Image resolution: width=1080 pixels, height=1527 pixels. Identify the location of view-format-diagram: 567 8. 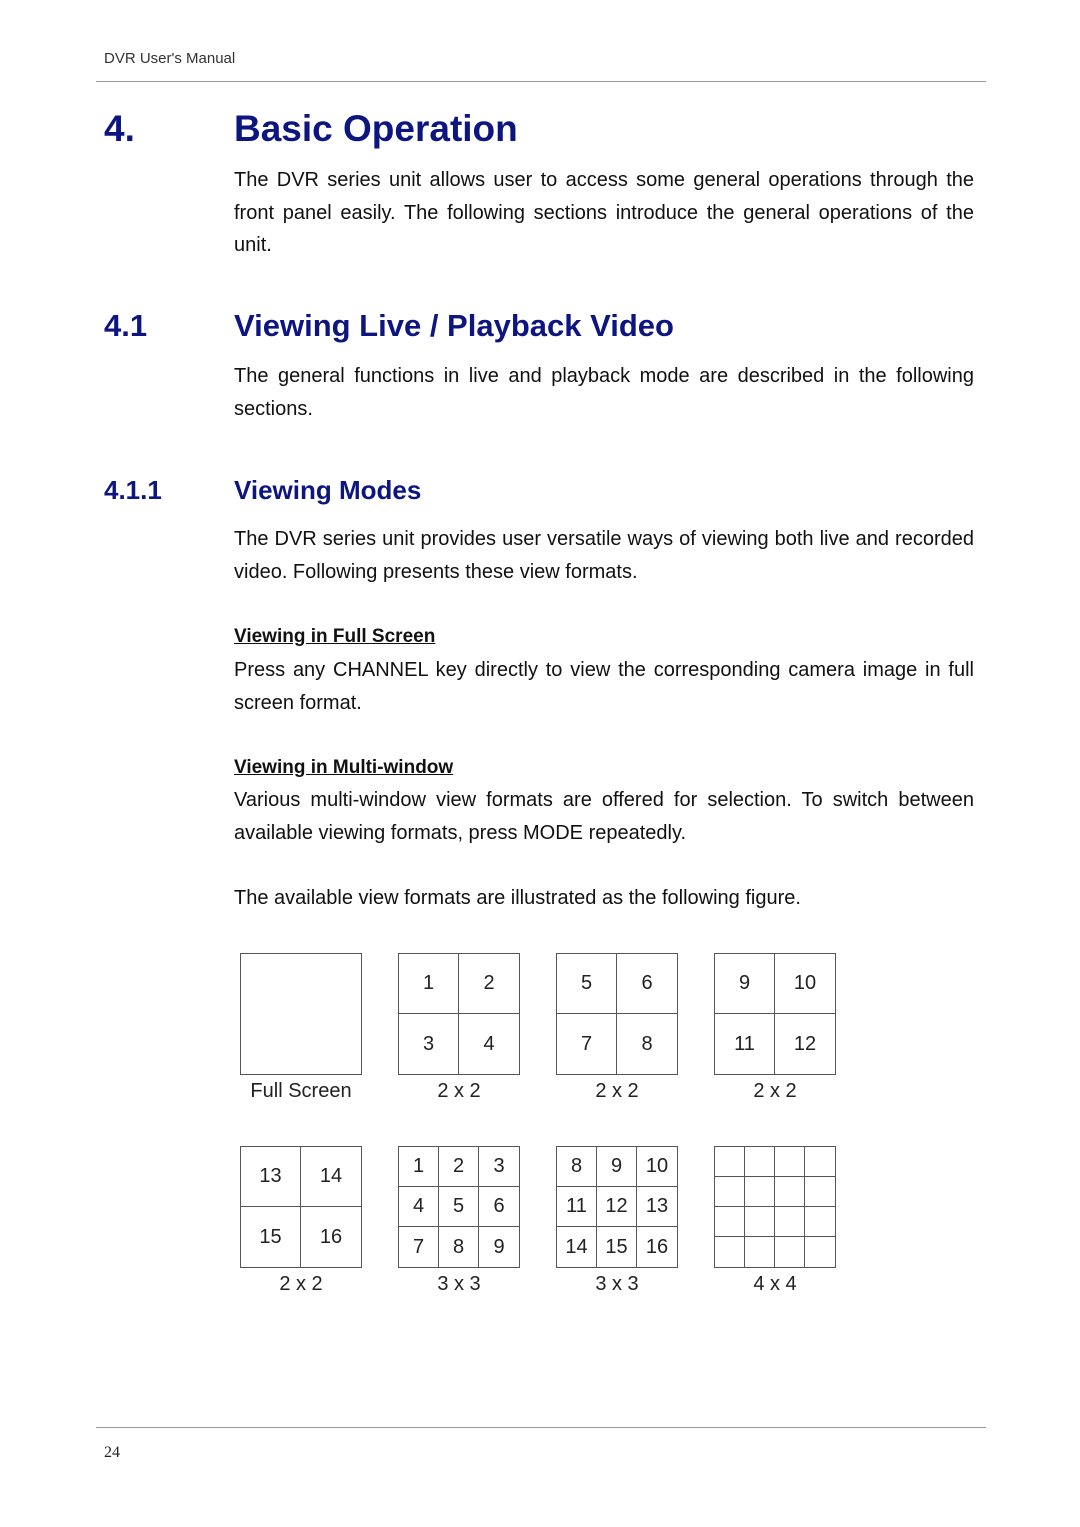
(617, 1014).